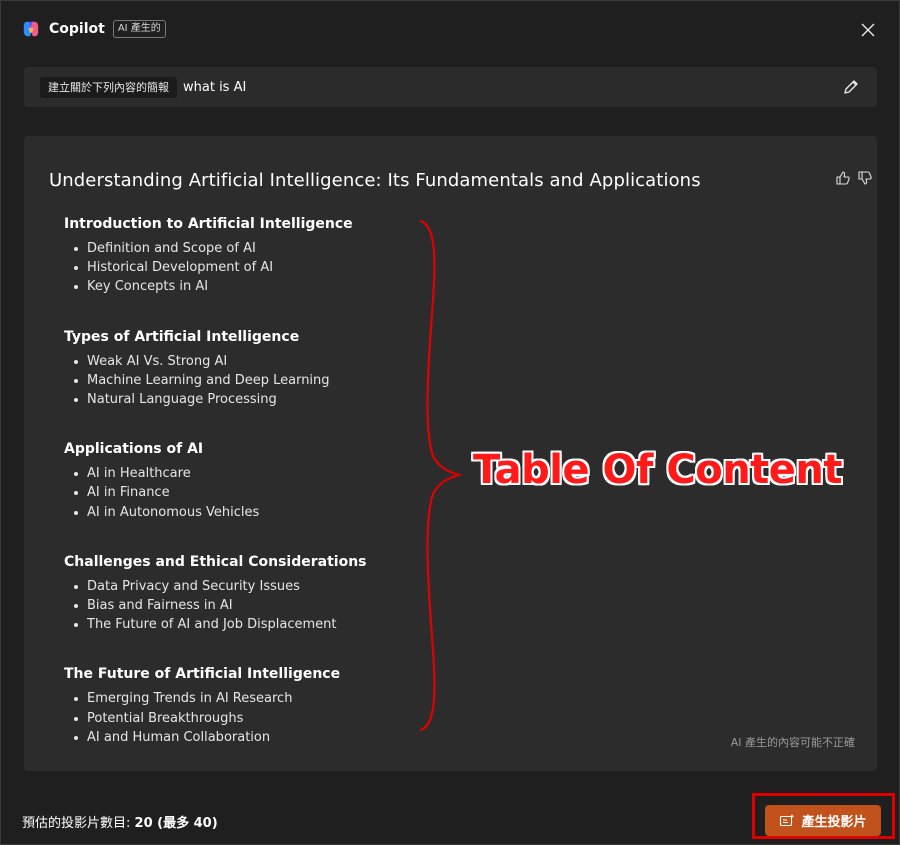 Image resolution: width=900 pixels, height=845 pixels. Describe the element at coordinates (239, 512) in the screenshot. I see `section-item: AI in Autonomous Vehicles` at that location.